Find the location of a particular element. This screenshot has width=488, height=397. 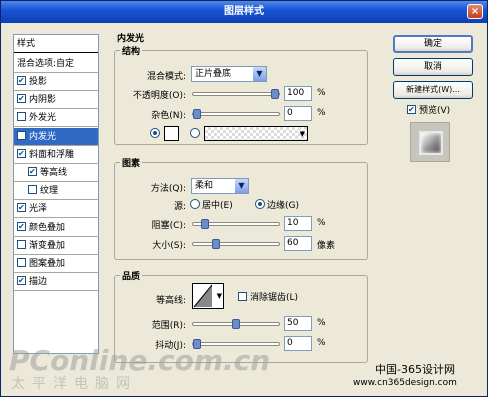

range-unit: % is located at coordinates (321, 323).